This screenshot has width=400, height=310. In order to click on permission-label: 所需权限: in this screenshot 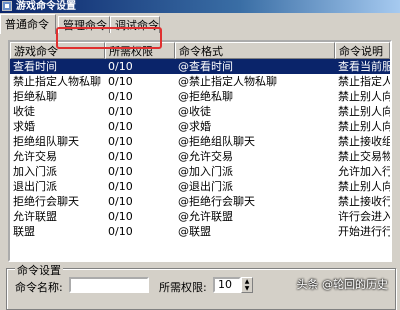, I will do `click(183, 287)`.